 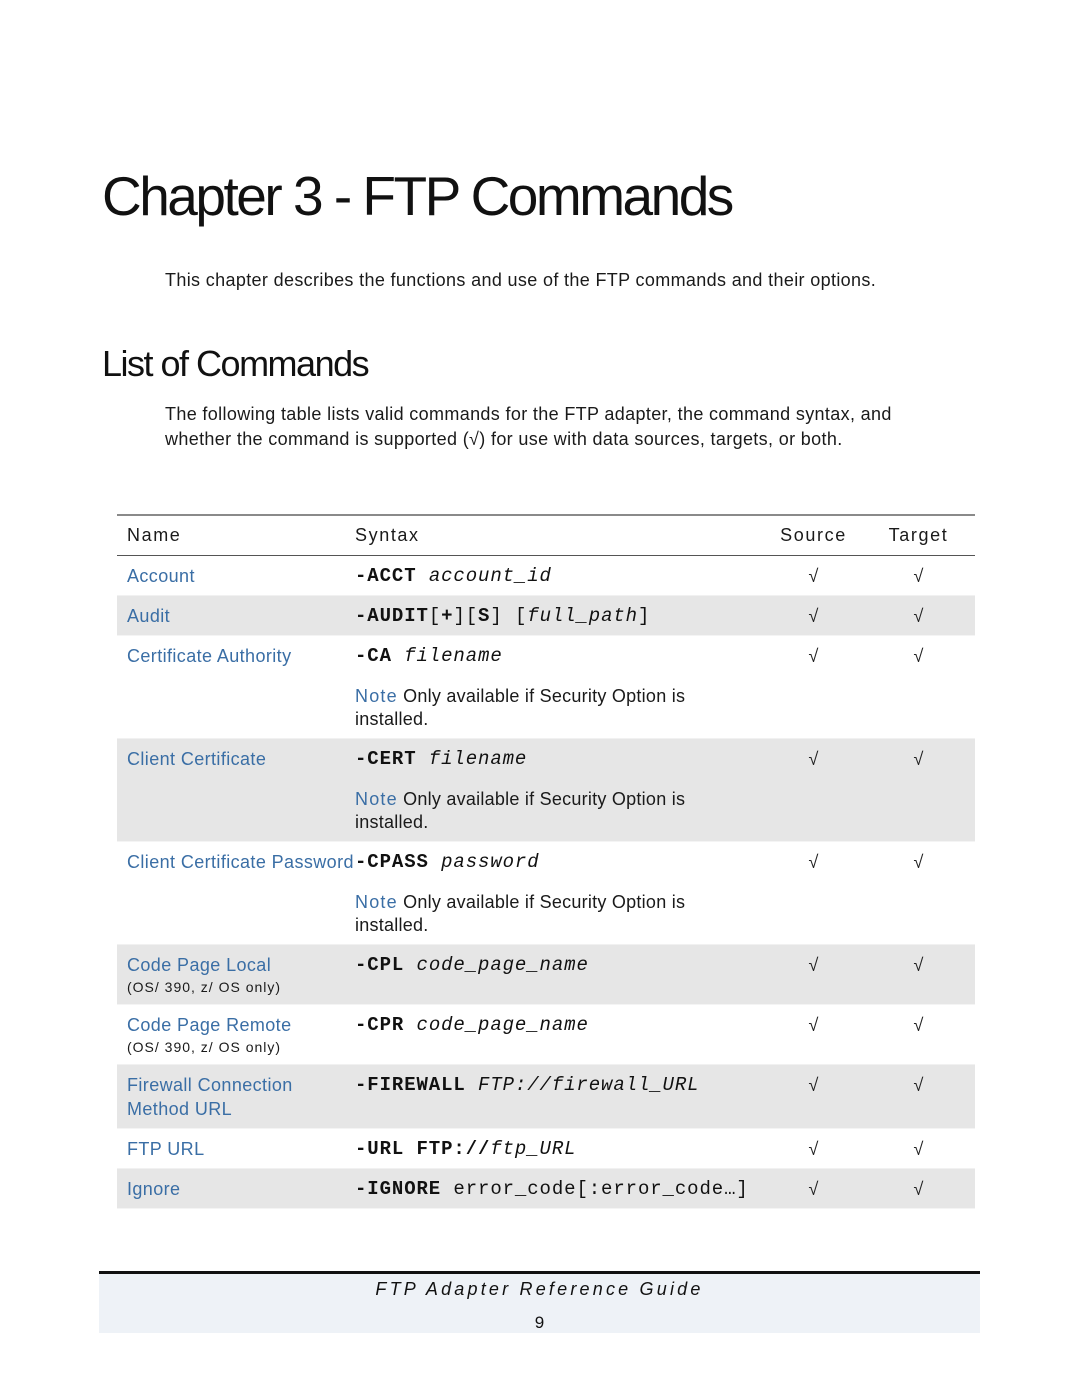 What do you see at coordinates (539, 1289) in the screenshot?
I see `footer-title: FTP Adapter Reference Guide` at bounding box center [539, 1289].